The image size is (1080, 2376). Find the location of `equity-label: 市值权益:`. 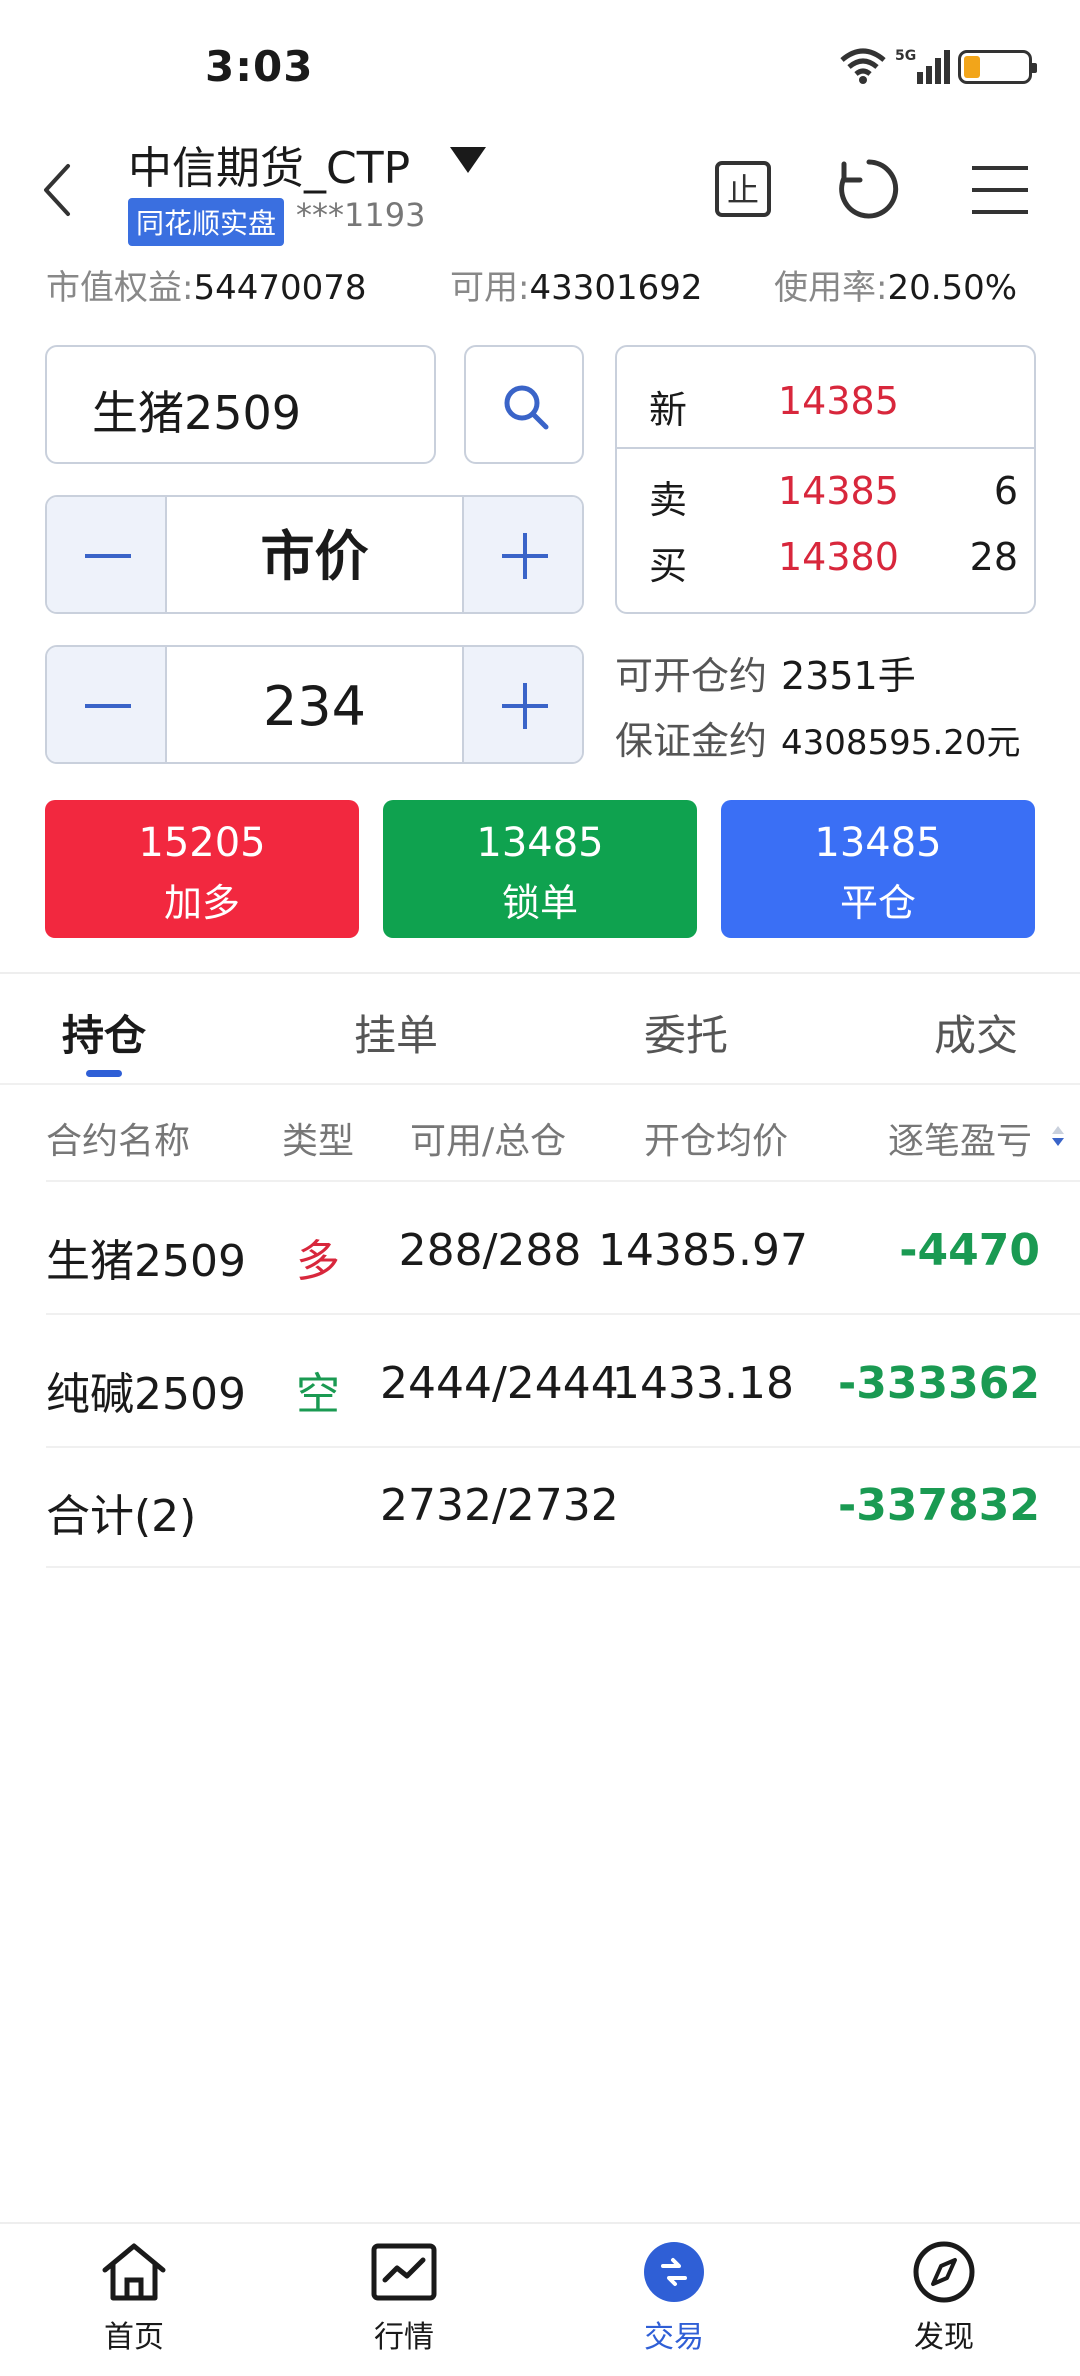

equity-label: 市值权益: is located at coordinates (120, 288).